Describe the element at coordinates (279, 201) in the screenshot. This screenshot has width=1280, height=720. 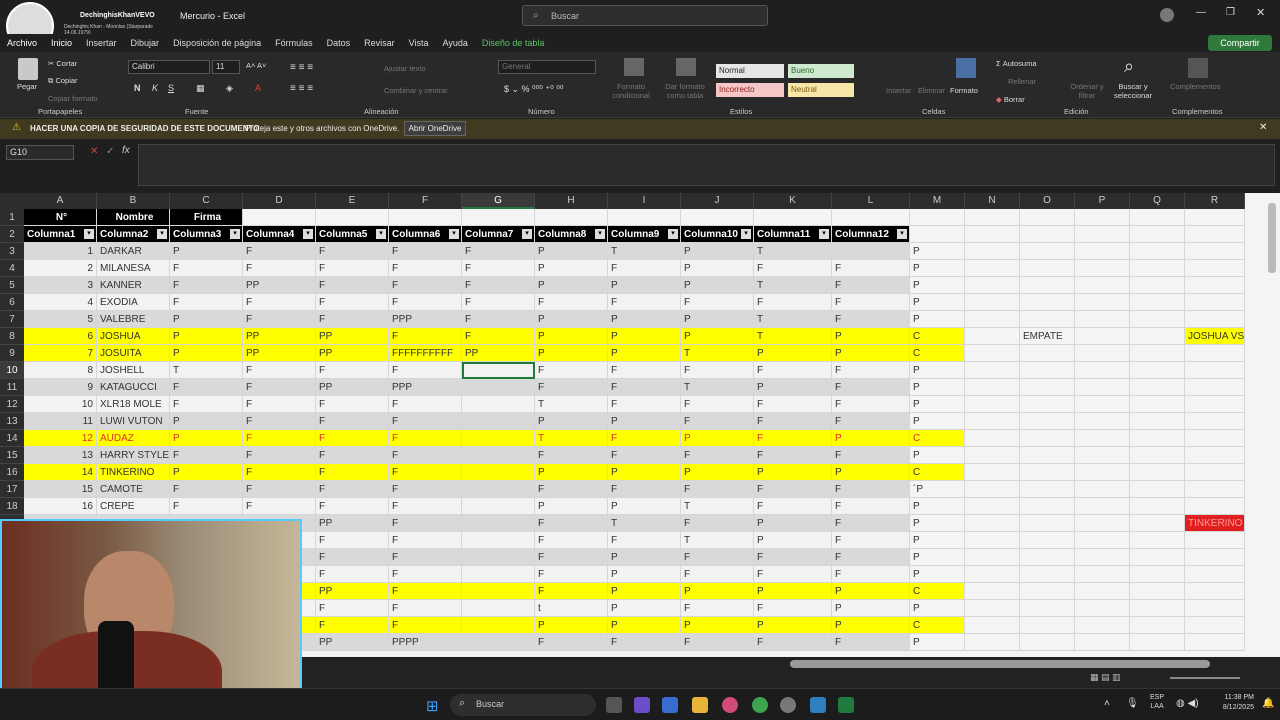
I see `column-header-d: D` at that location.